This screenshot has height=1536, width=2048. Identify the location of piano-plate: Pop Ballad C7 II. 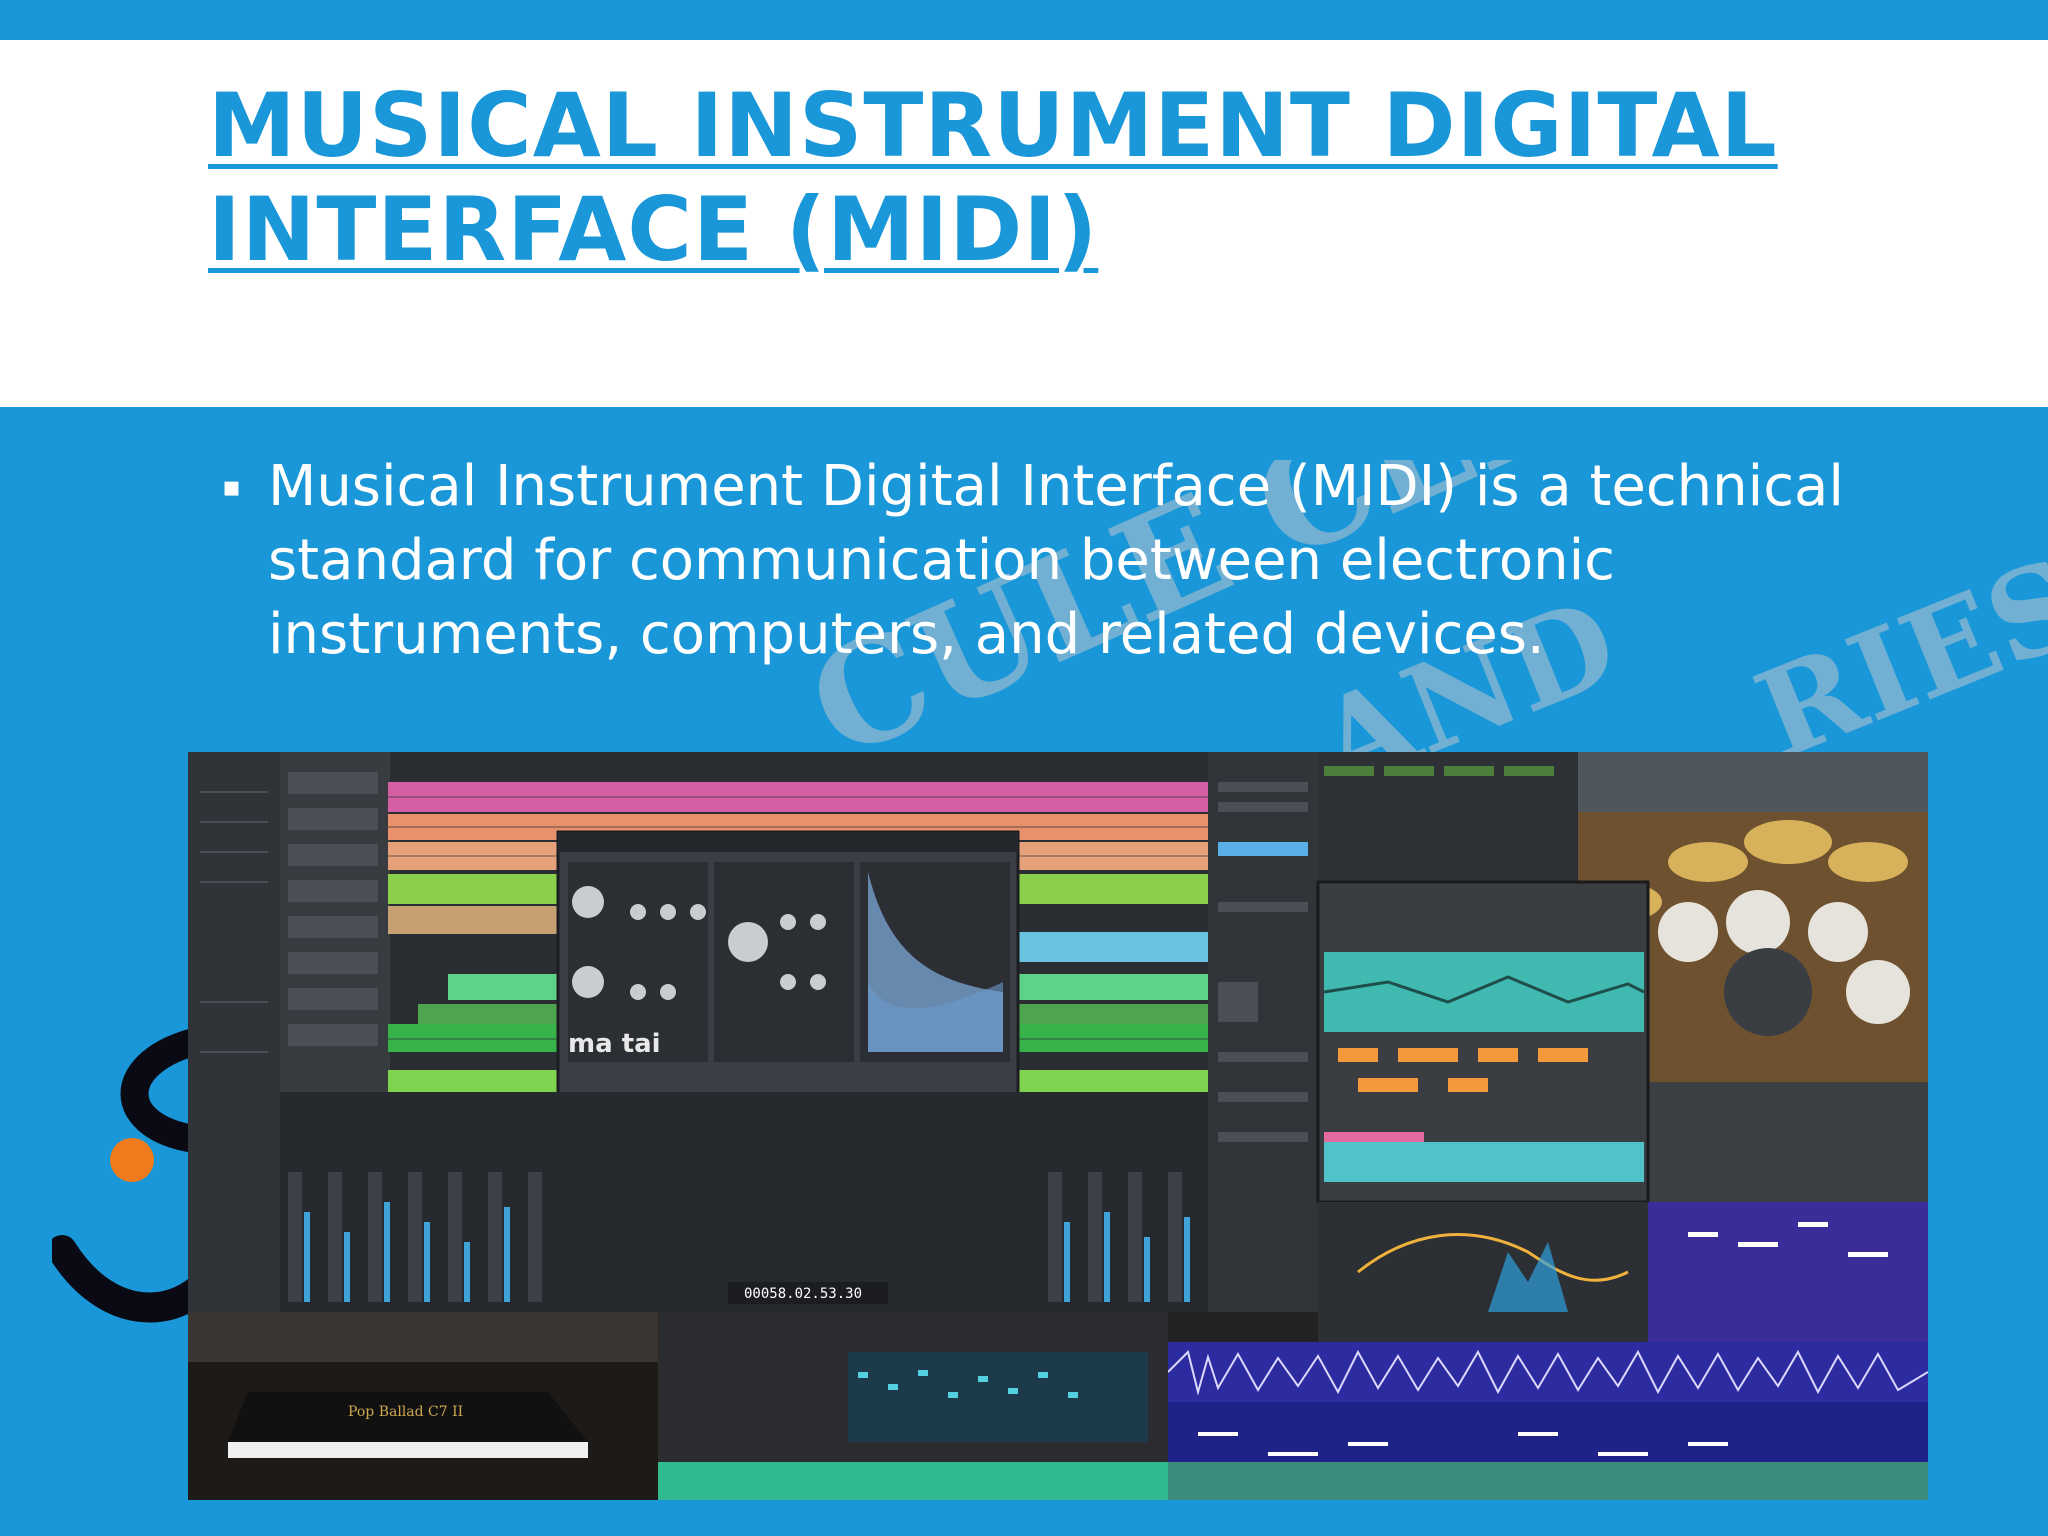
(405, 1412).